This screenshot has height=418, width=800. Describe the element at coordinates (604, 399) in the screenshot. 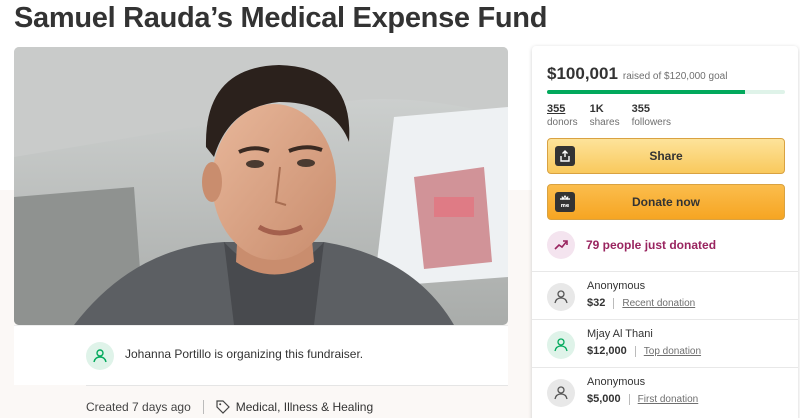

I see `donation-amount: $5,000` at that location.